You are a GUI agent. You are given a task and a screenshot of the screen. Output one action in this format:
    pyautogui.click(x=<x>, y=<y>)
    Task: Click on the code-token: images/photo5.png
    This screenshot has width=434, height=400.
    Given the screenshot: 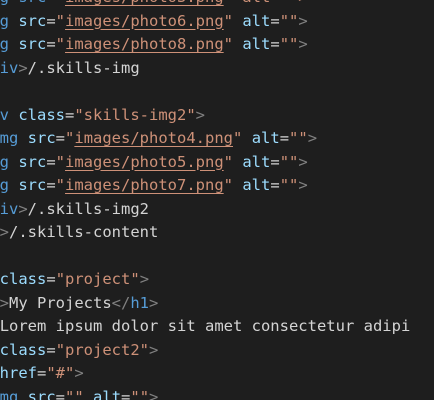 What is the action you would take?
    pyautogui.click(x=144, y=161)
    